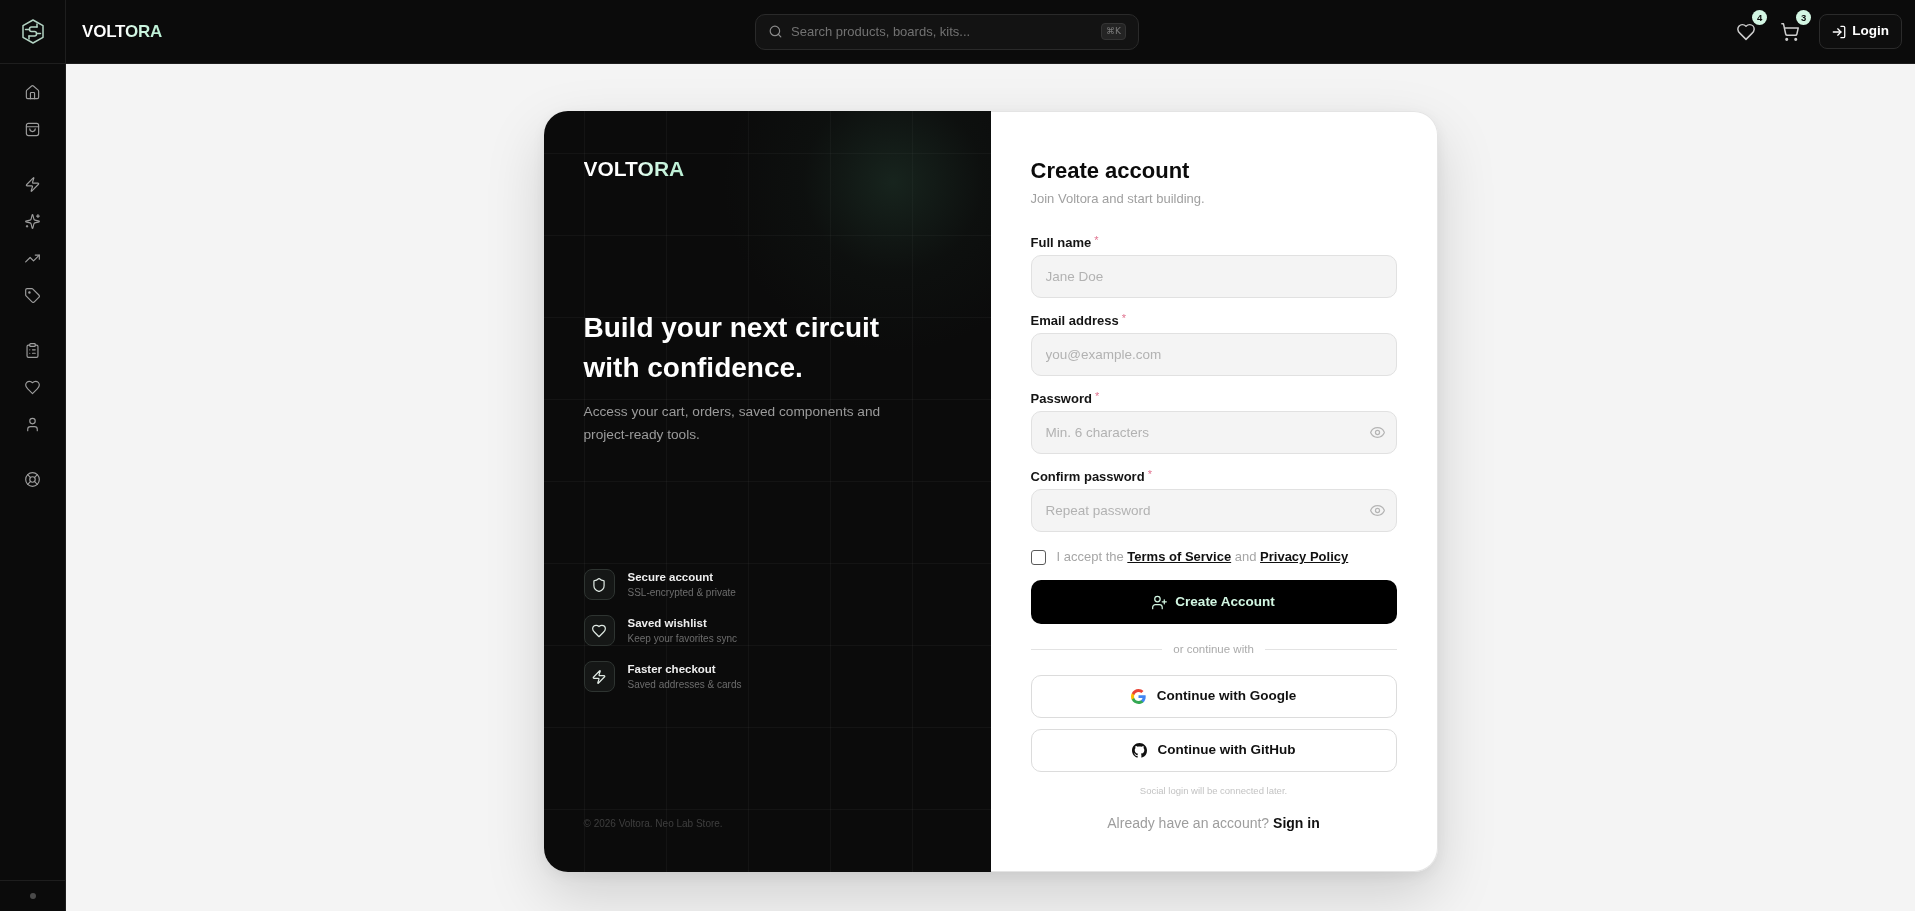 The width and height of the screenshot is (1915, 911). I want to click on feature-description: SSL-encrypted & private, so click(681, 592).